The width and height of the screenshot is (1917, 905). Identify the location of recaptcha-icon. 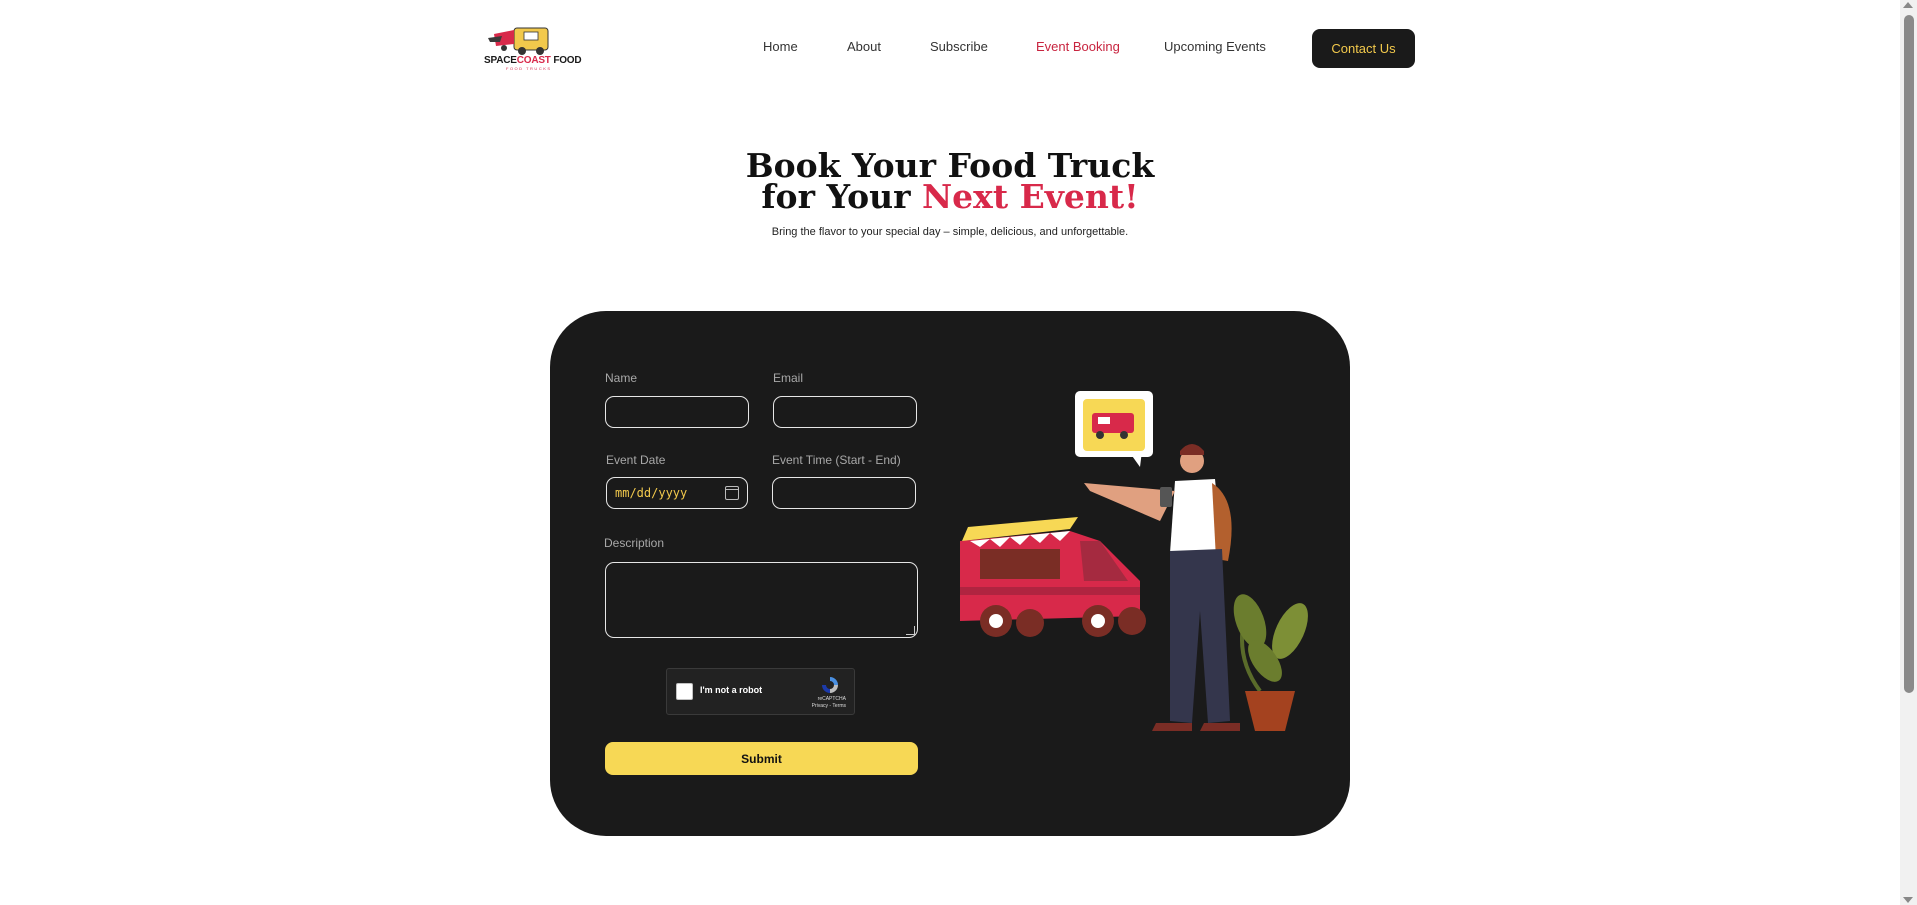
(830, 685).